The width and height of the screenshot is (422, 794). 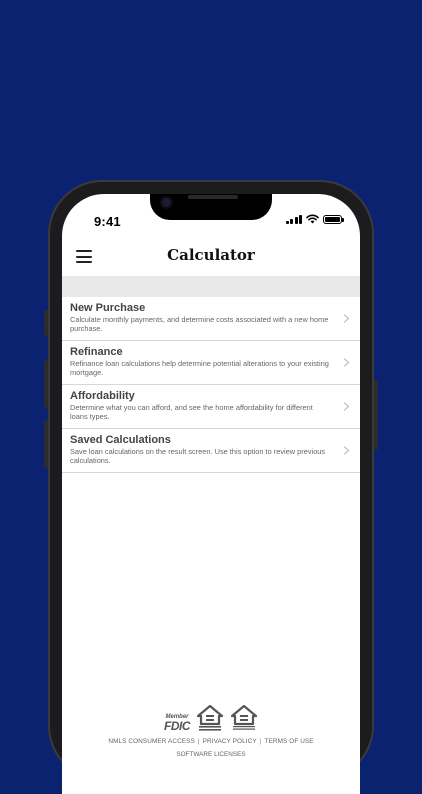 I want to click on status-time: 9:41, so click(x=107, y=221).